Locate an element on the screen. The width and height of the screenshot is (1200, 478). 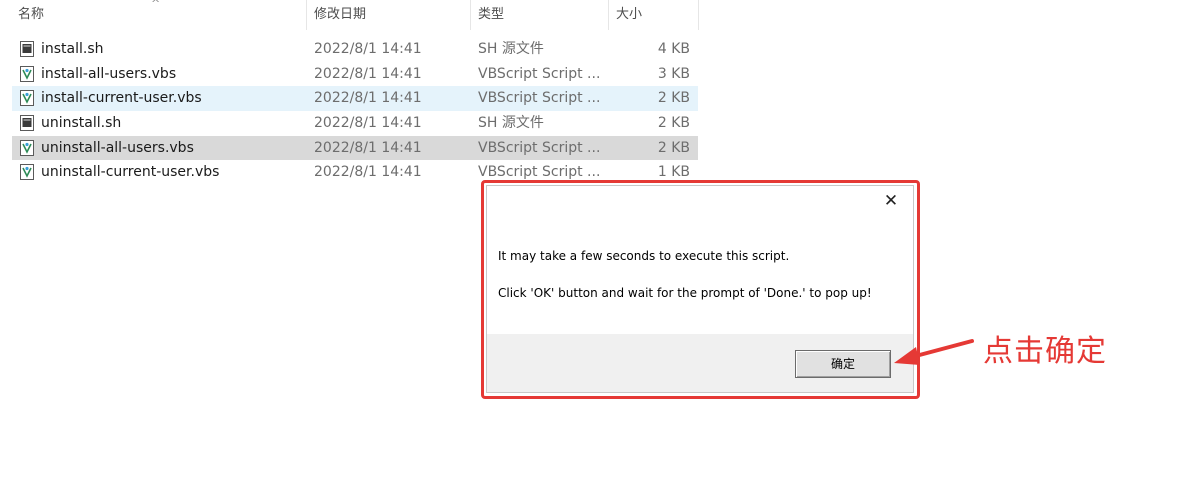
file-row-uninstall-sh: uninstall.sh 2022/8/1 14:41 SH 源文件 2 KB is located at coordinates (355, 123).